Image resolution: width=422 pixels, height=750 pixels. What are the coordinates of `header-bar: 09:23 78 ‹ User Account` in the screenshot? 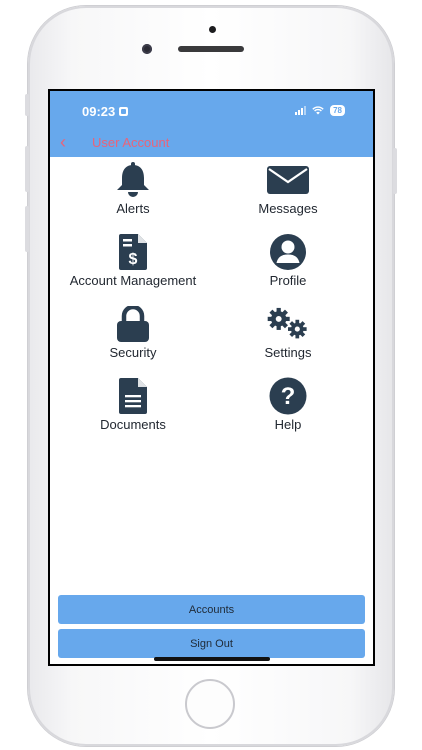 It's located at (211, 124).